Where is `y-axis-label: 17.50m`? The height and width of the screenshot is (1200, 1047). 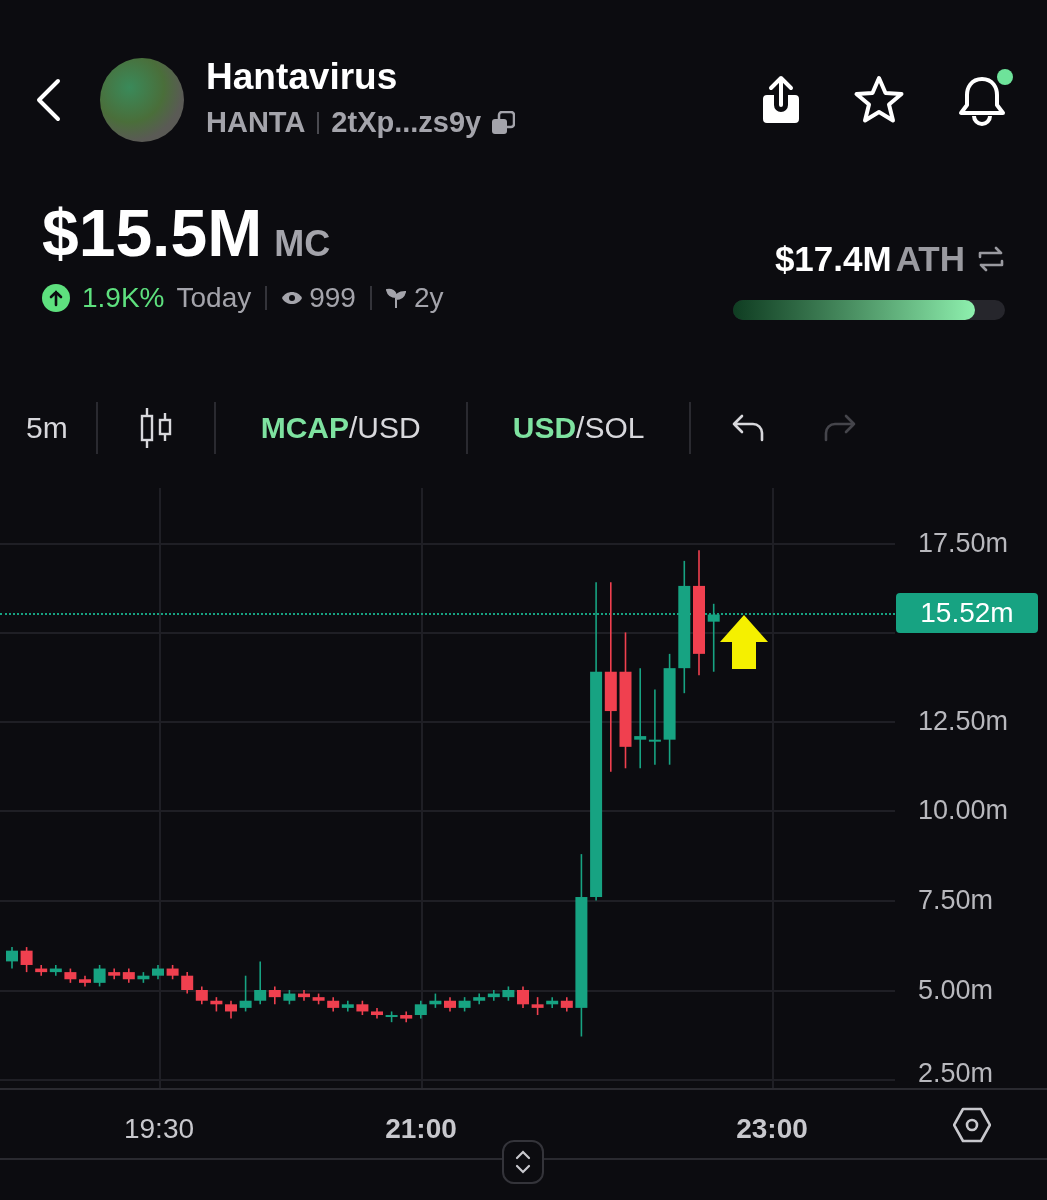
y-axis-label: 17.50m is located at coordinates (963, 542).